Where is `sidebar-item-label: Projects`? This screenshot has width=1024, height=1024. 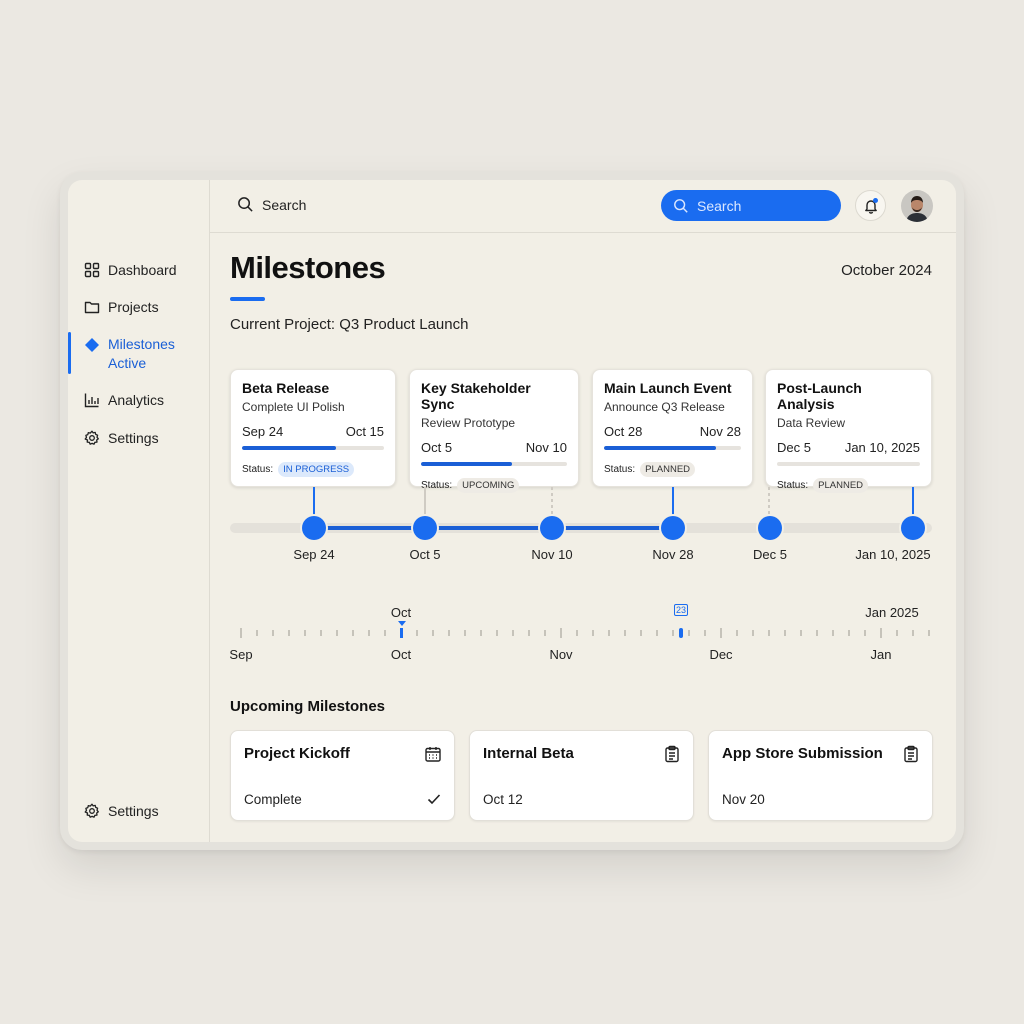 sidebar-item-label: Projects is located at coordinates (133, 307).